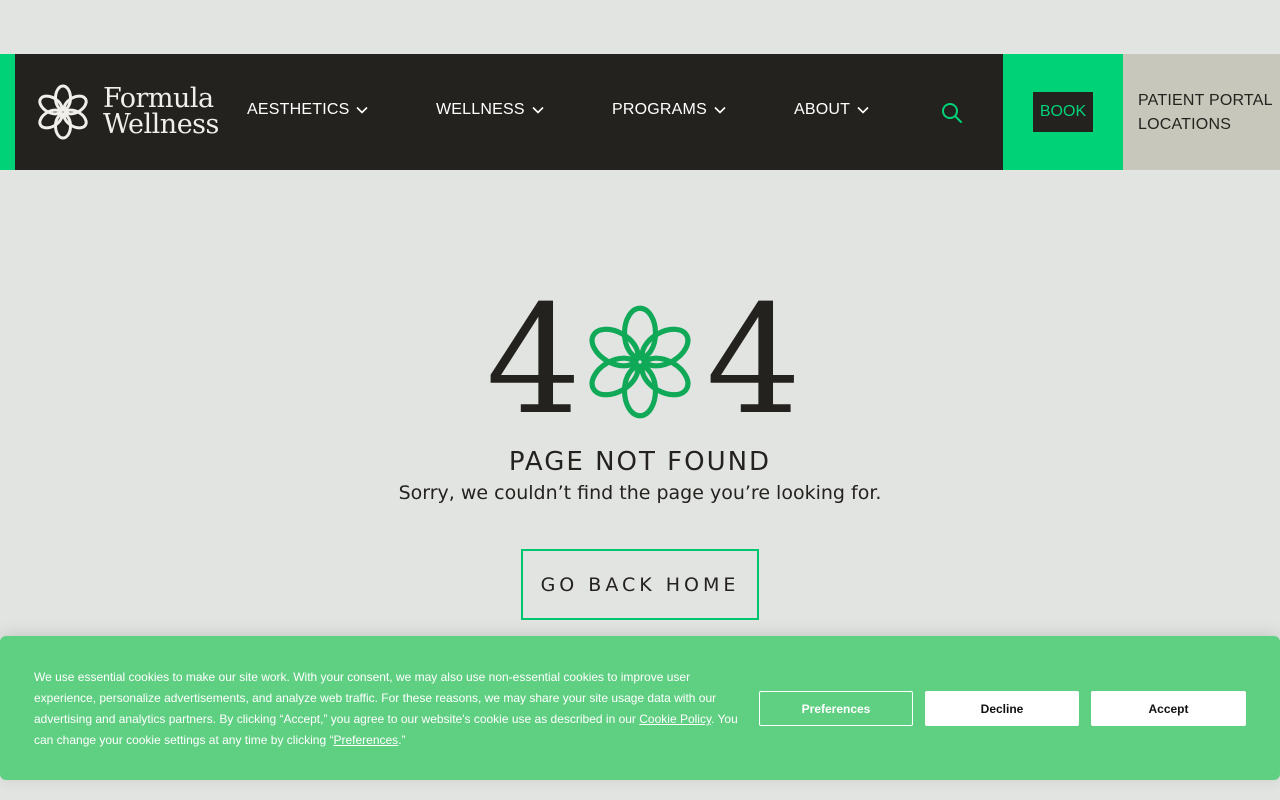  Describe the element at coordinates (1168, 708) in the screenshot. I see `accept-button: Accept` at that location.